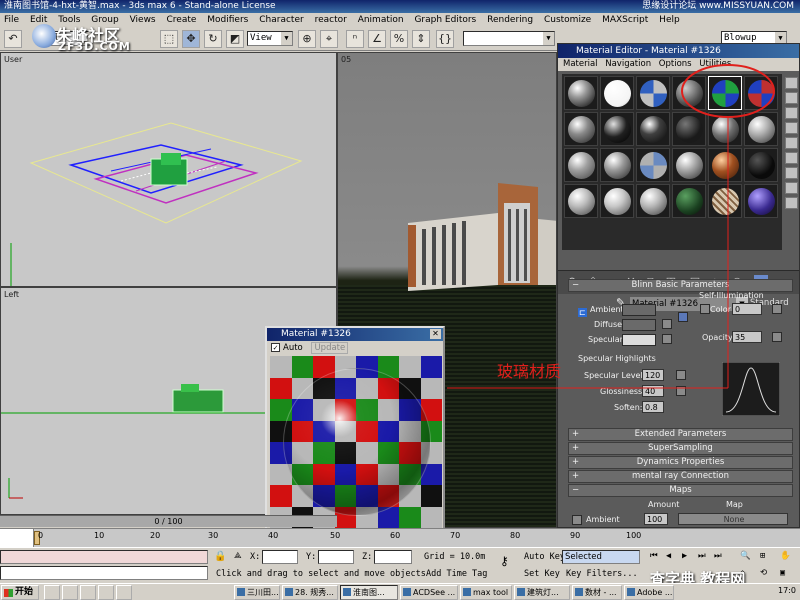 This screenshot has width=800, height=600. Describe the element at coordinates (656, 519) in the screenshot. I see `maps-ambient-amount: 100` at that location.